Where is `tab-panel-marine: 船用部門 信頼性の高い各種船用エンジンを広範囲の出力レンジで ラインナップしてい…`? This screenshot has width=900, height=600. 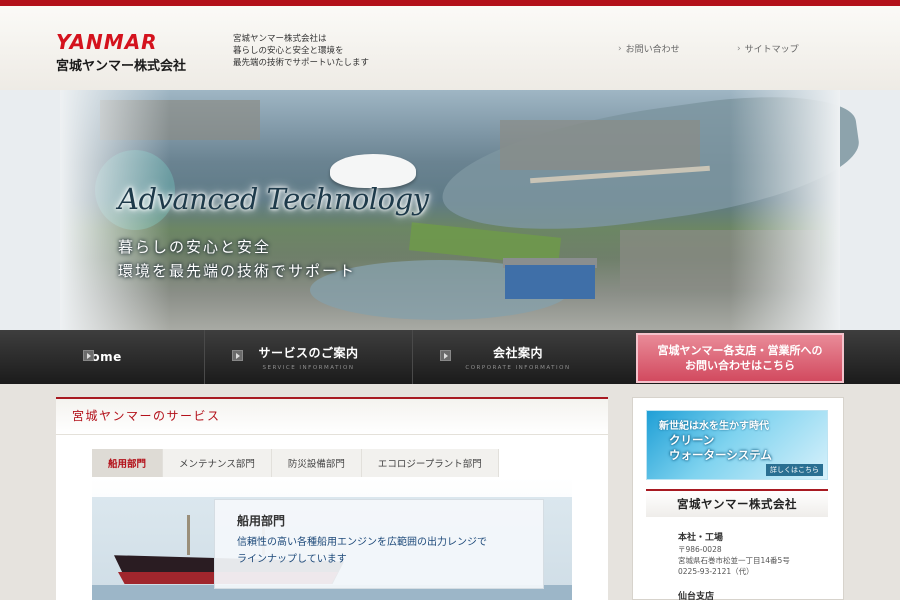
tab-panel-marine: 船用部門 信頼性の高い各種船用エンジンを広範囲の出力レンジで ラインナップしてい… is located at coordinates (332, 538).